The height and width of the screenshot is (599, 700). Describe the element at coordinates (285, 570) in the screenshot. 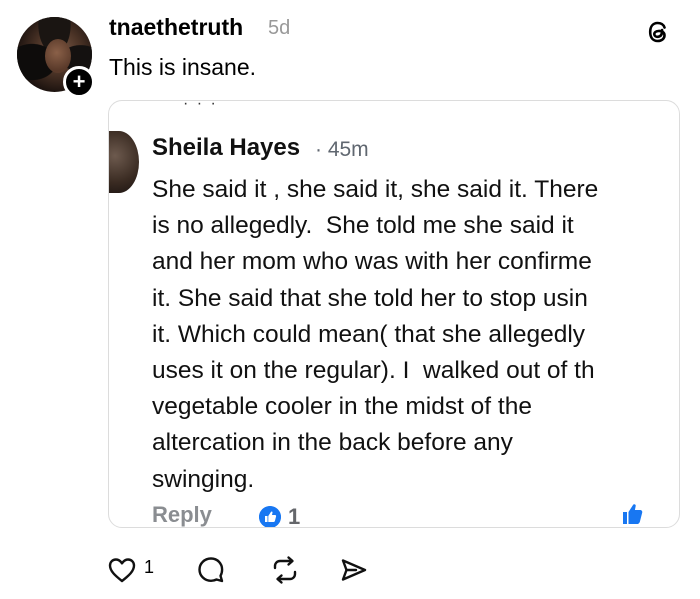

I see `repost-icon` at that location.